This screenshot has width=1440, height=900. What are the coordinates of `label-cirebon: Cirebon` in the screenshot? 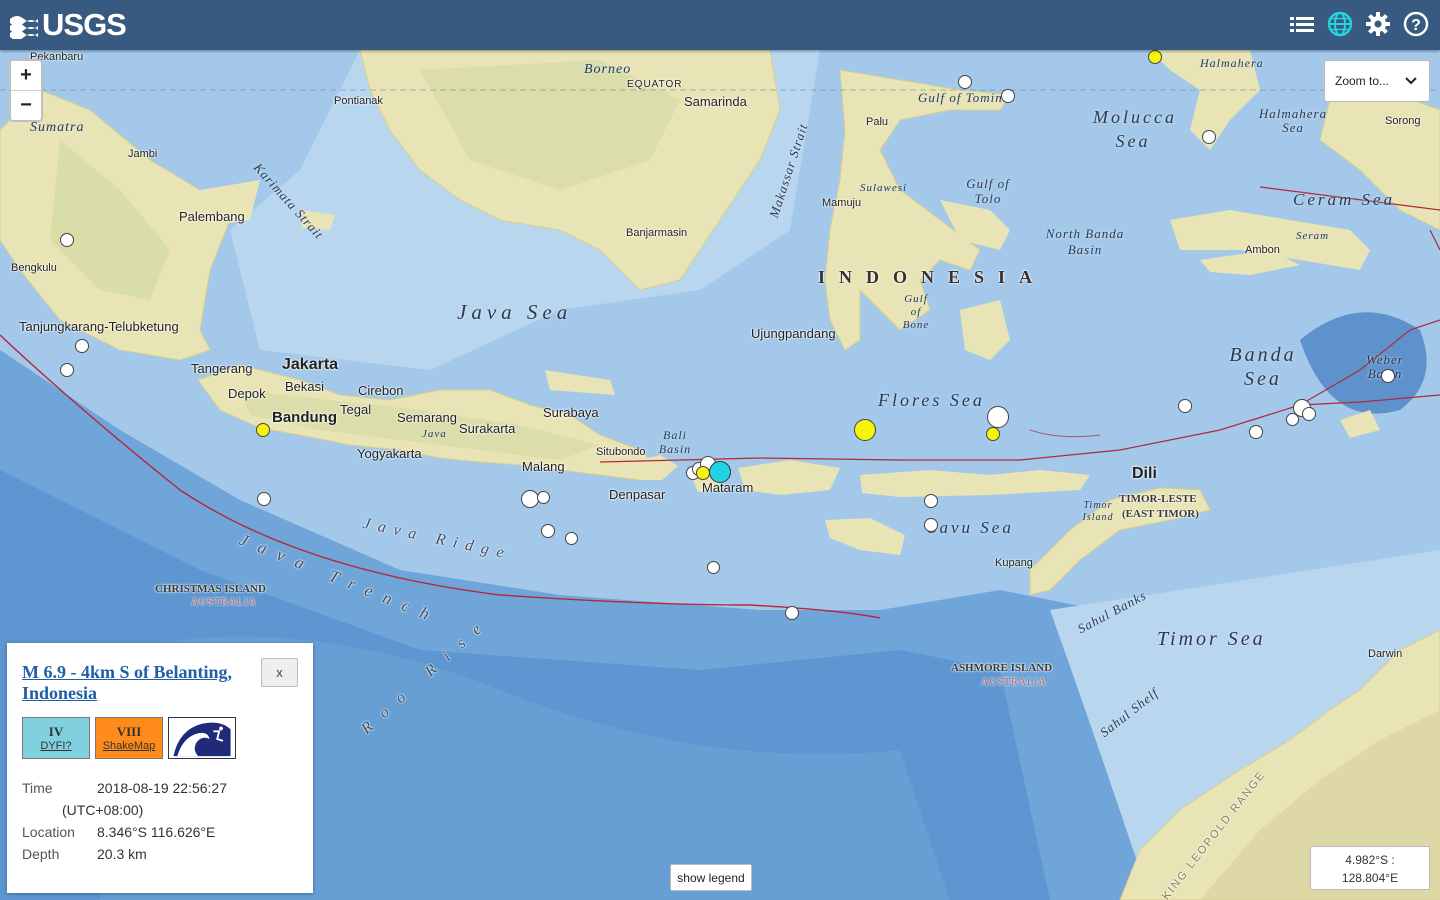 It's located at (381, 390).